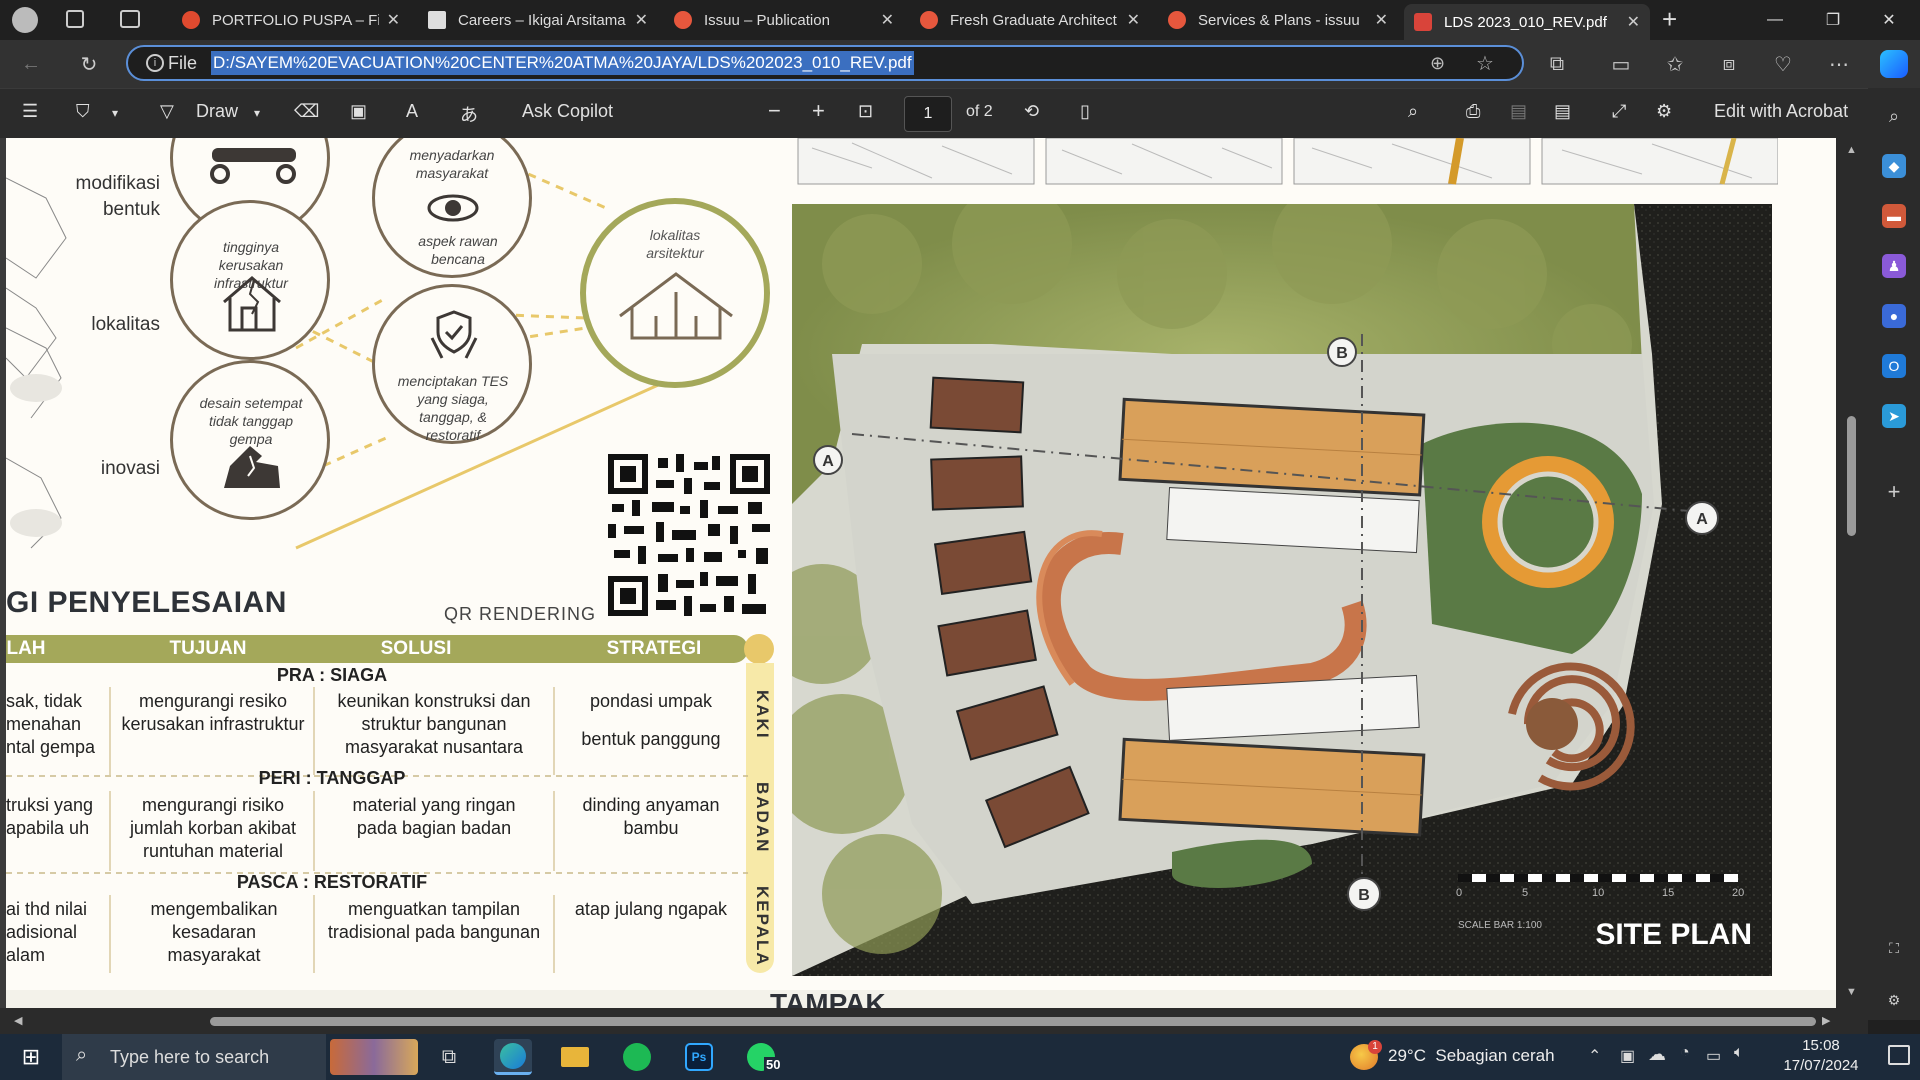 The height and width of the screenshot is (1080, 1920). I want to click on tray-volume-icon: 🔈︎, so click(1739, 1053).